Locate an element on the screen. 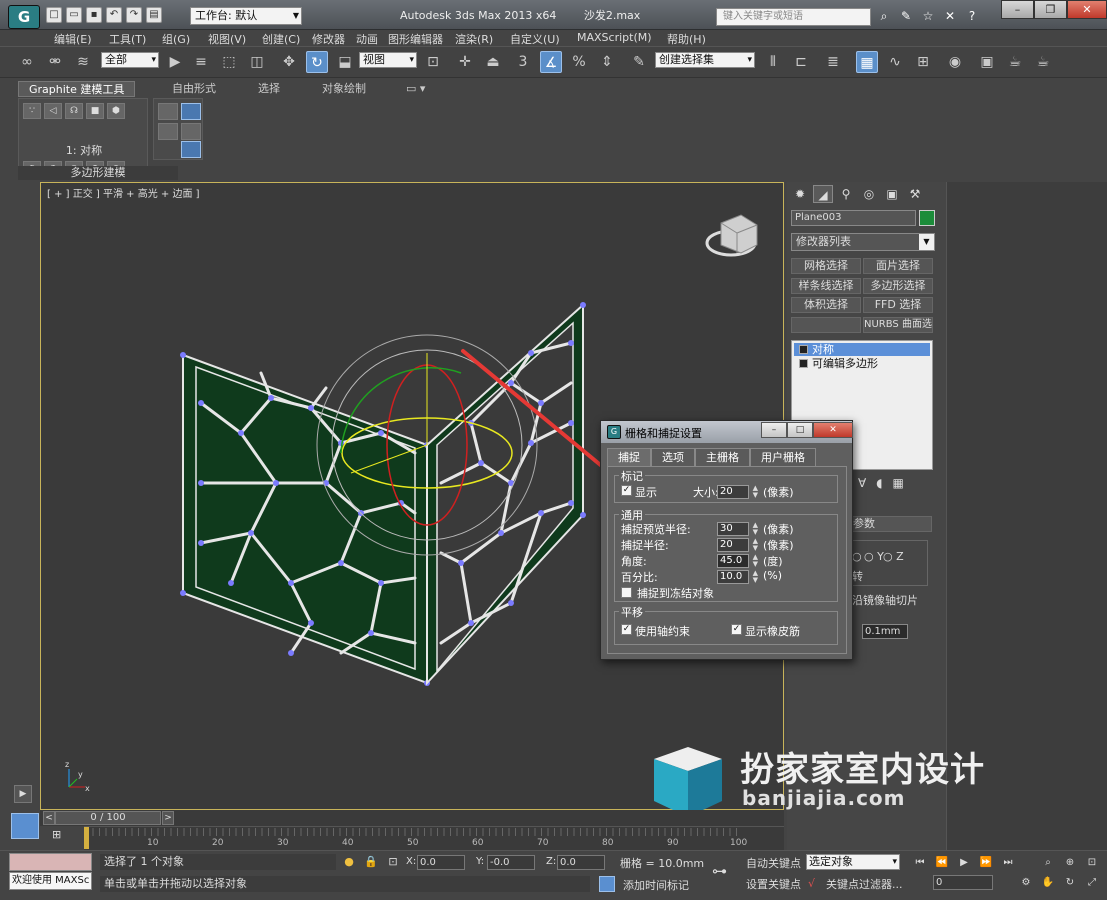  x-coordinate: 0.0 is located at coordinates (441, 862).